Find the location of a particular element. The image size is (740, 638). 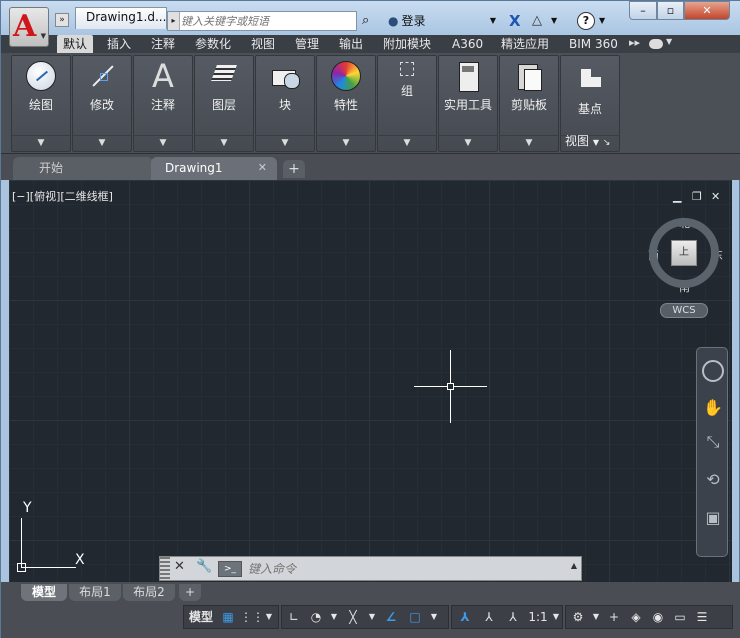

application-menu-button: A ▼ is located at coordinates (29, 27).